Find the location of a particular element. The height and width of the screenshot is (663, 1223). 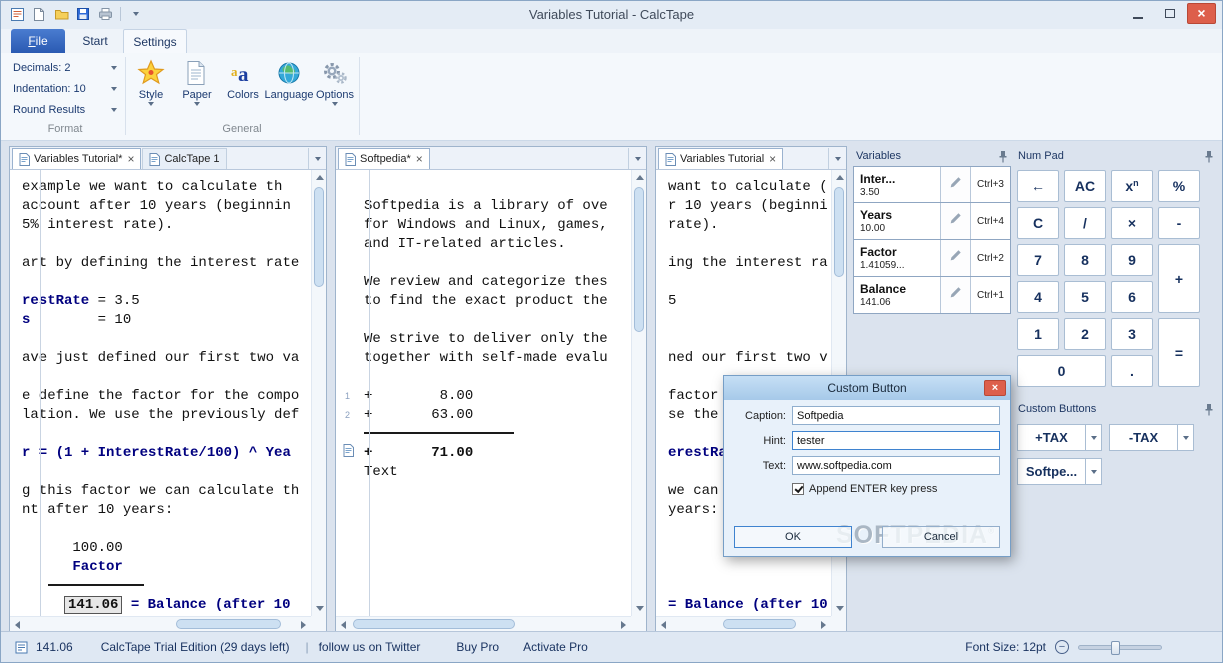

maximize-button is located at coordinates (1169, 13).